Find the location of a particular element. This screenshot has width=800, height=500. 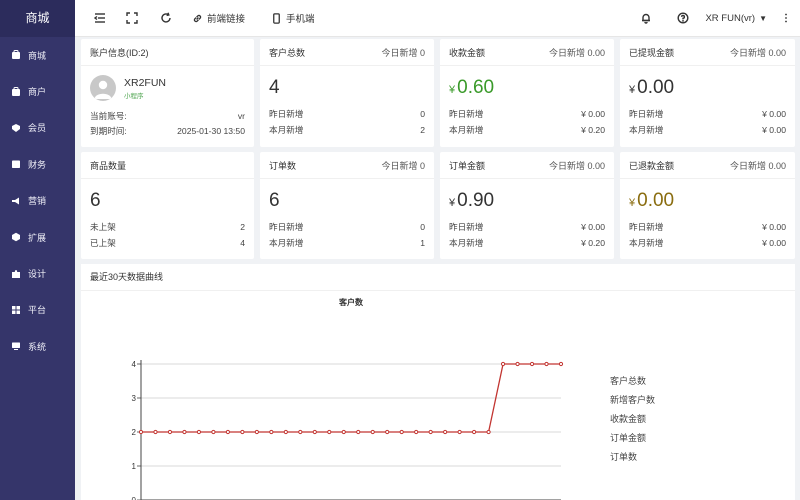

user-icon is located at coordinates (103, 89).